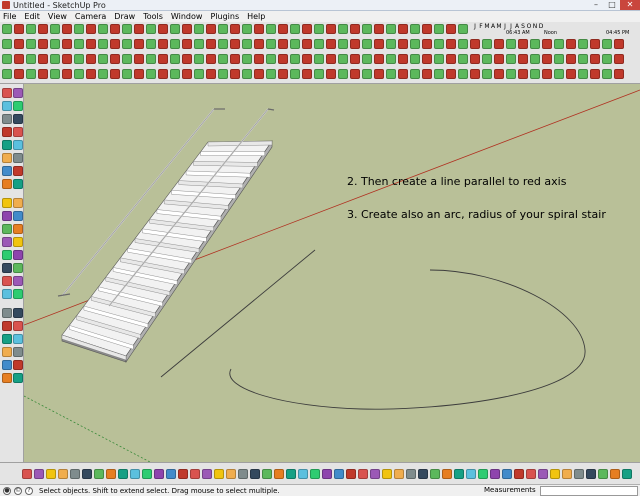 The height and width of the screenshot is (496, 640). What do you see at coordinates (187, 16) in the screenshot?
I see `menu-window: Window` at bounding box center [187, 16].